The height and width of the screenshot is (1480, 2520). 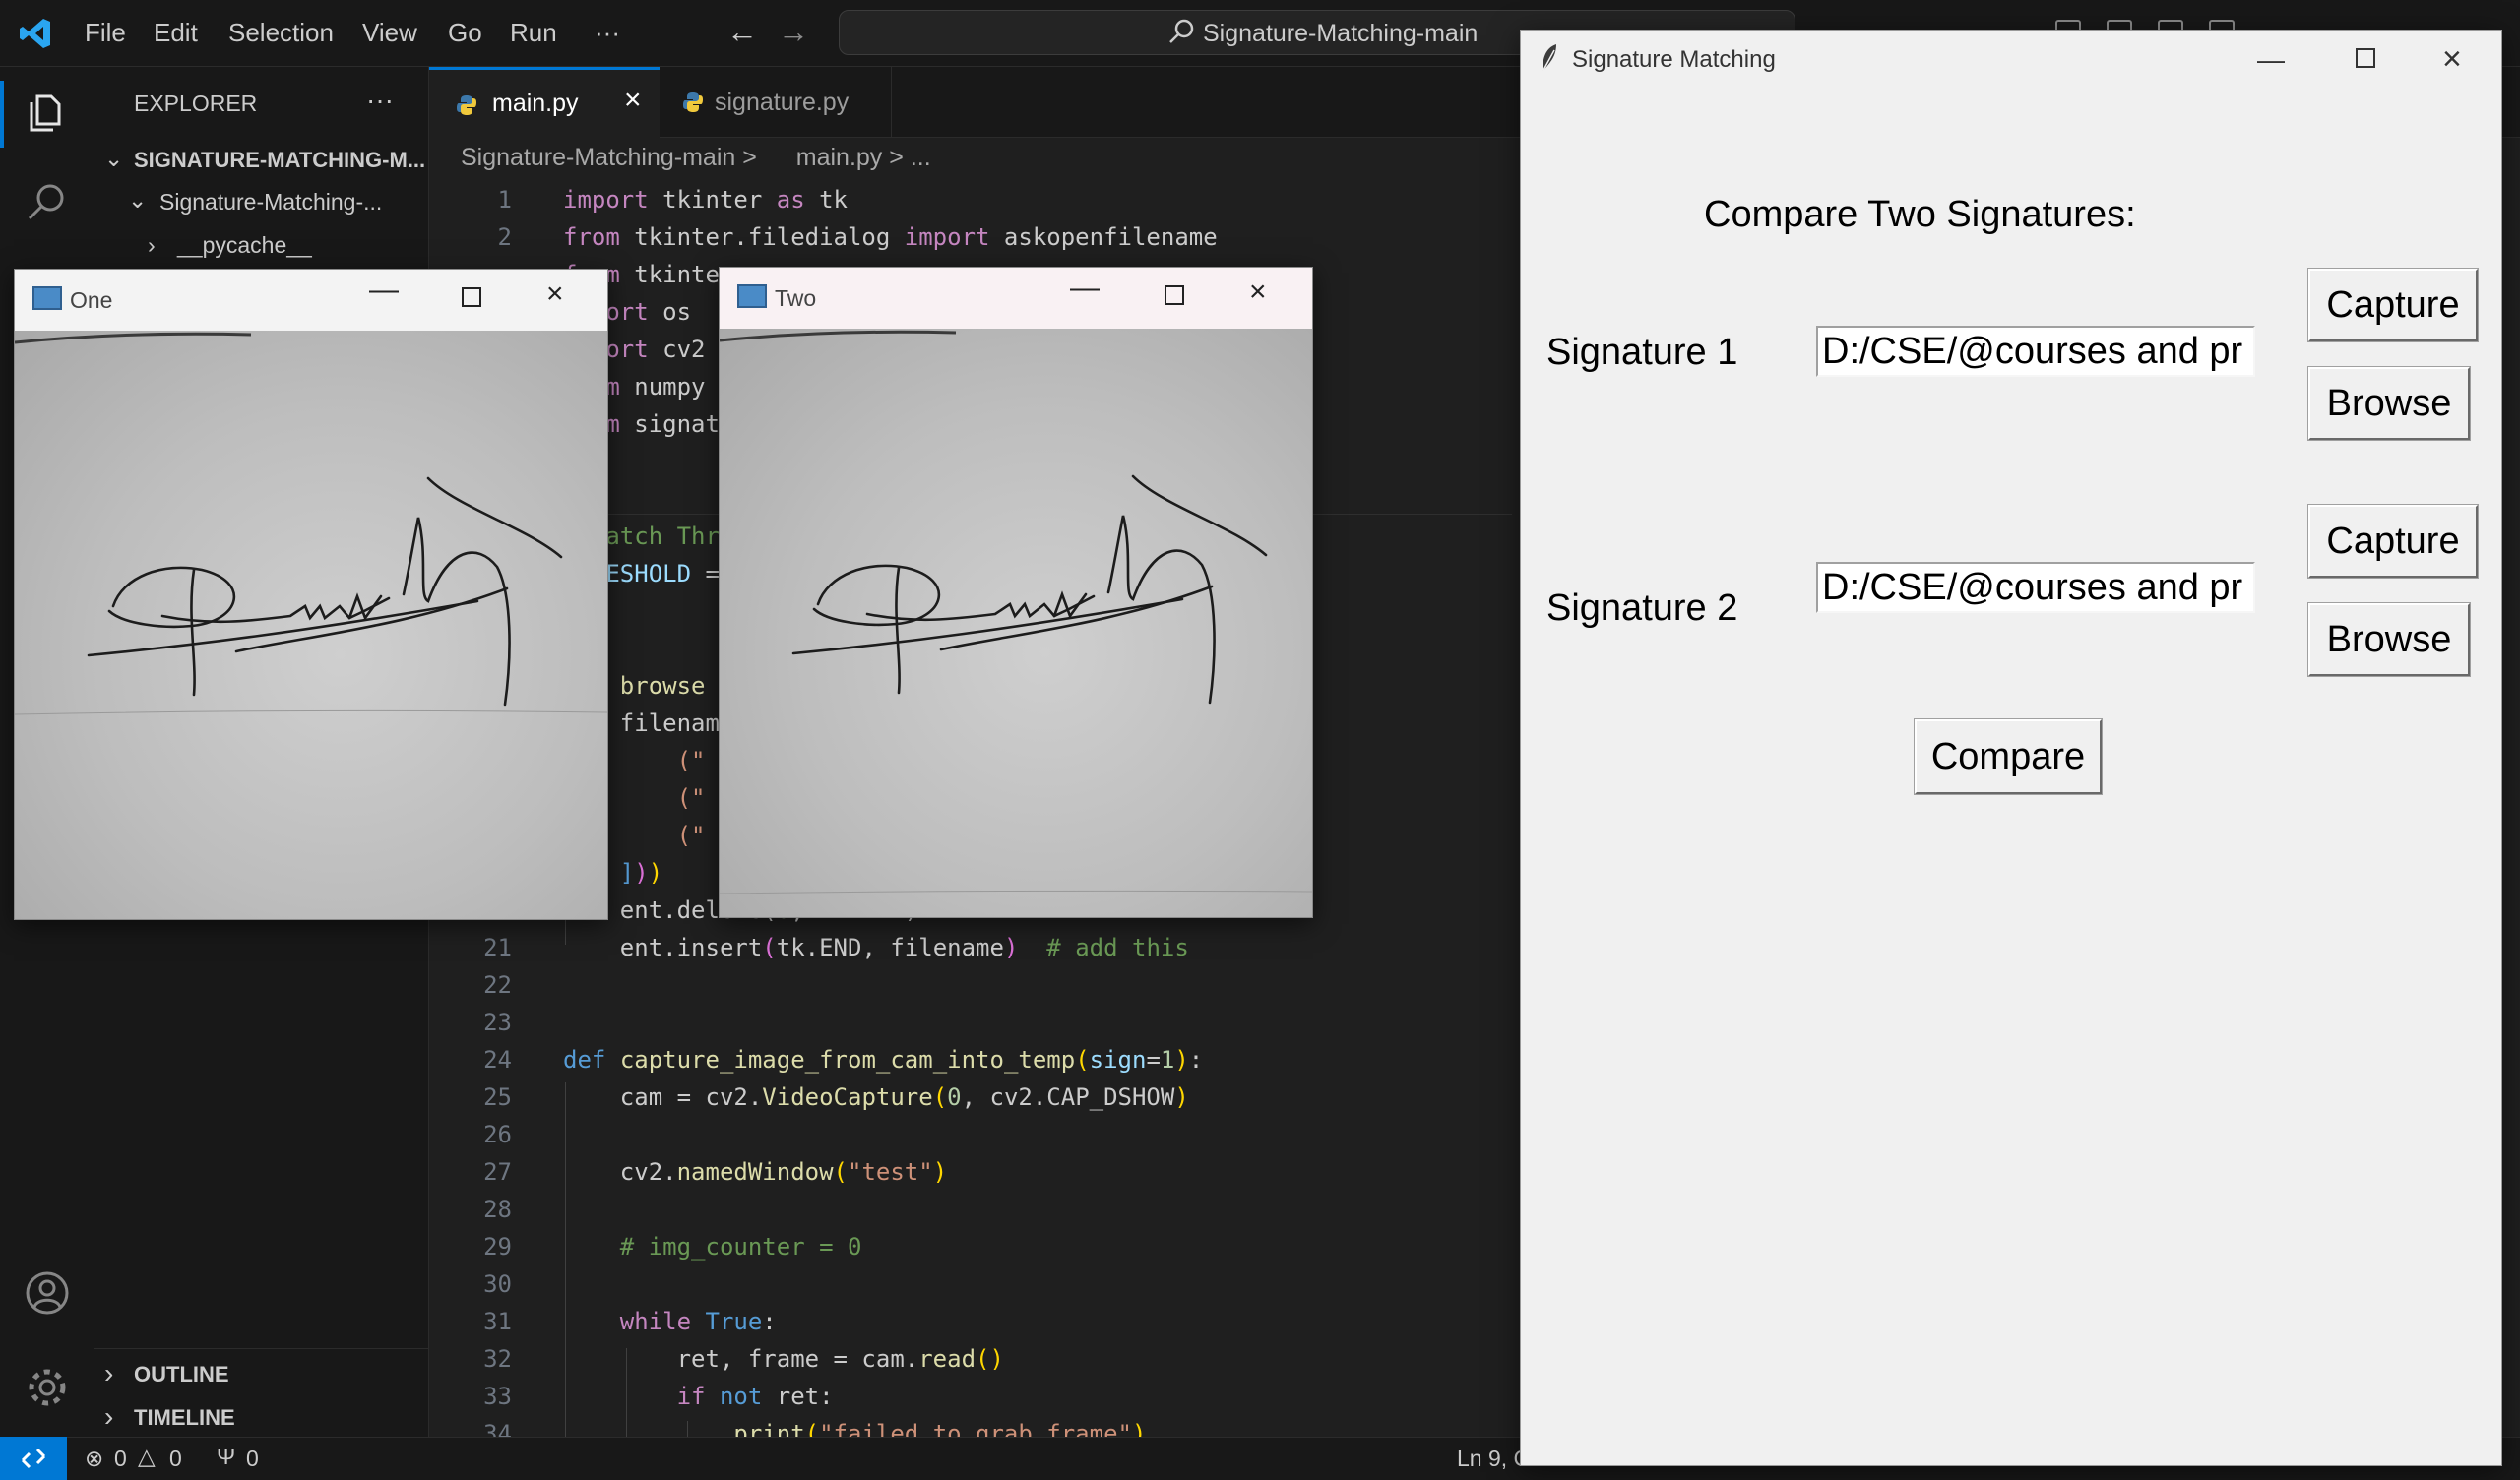 What do you see at coordinates (607, 33) in the screenshot?
I see `menu-more: ···` at bounding box center [607, 33].